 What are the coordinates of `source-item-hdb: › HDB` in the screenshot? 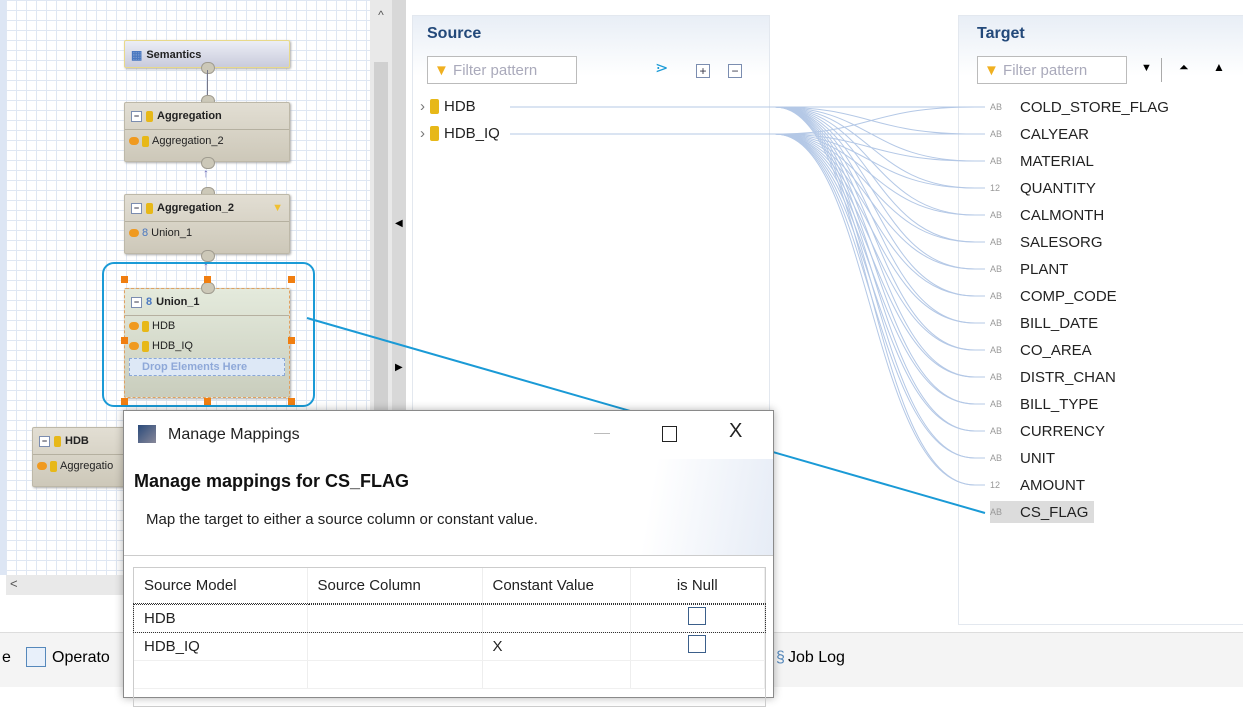 It's located at (448, 106).